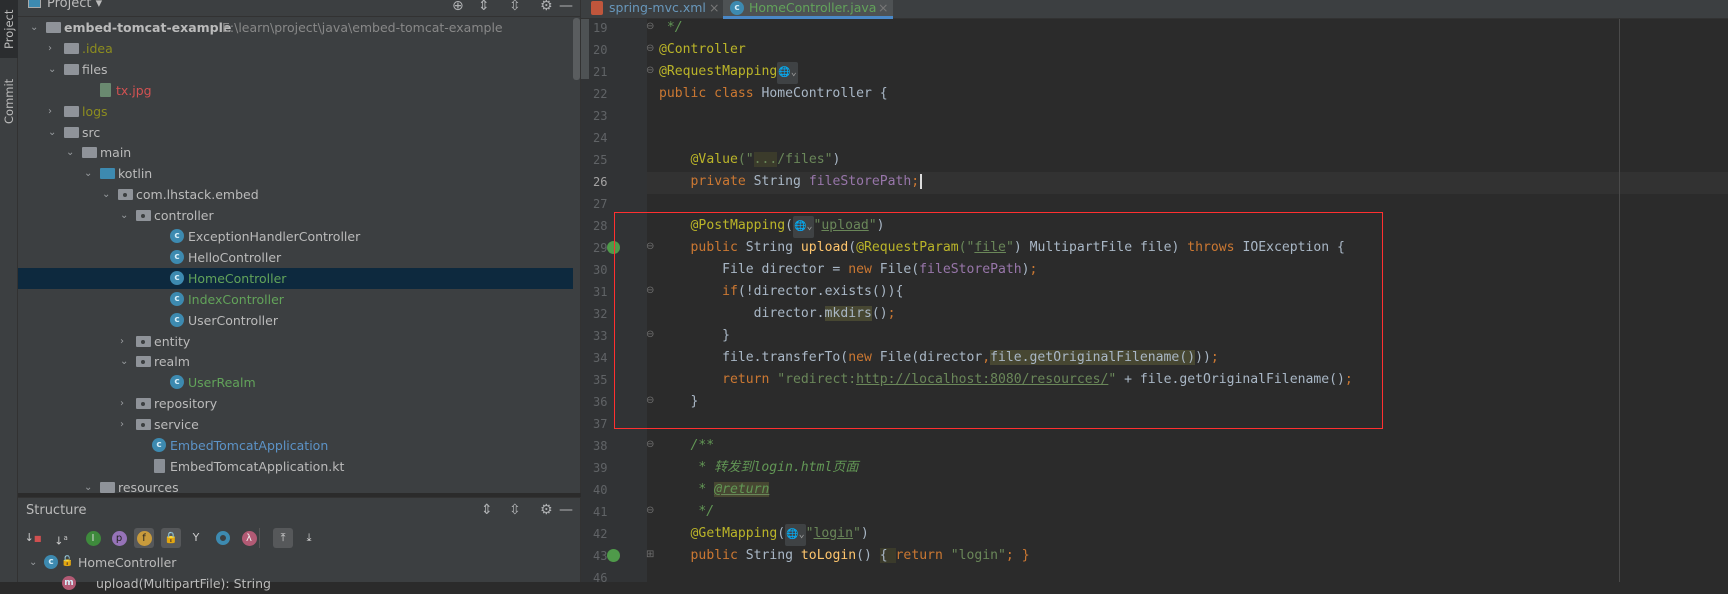 This screenshot has width=1728, height=594. I want to click on tree-item: c ExceptionHandlerController, so click(295, 236).